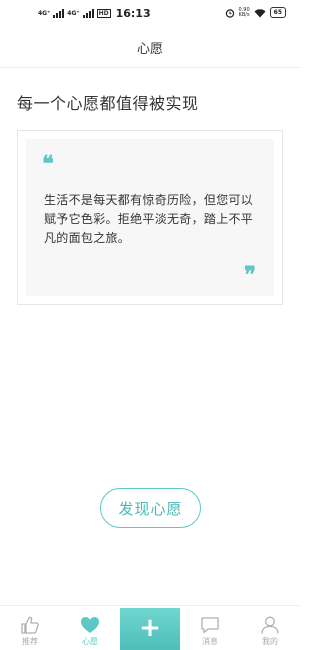 The width and height of the screenshot is (320, 650). I want to click on nav-label-recommend: 推荐, so click(30, 641).